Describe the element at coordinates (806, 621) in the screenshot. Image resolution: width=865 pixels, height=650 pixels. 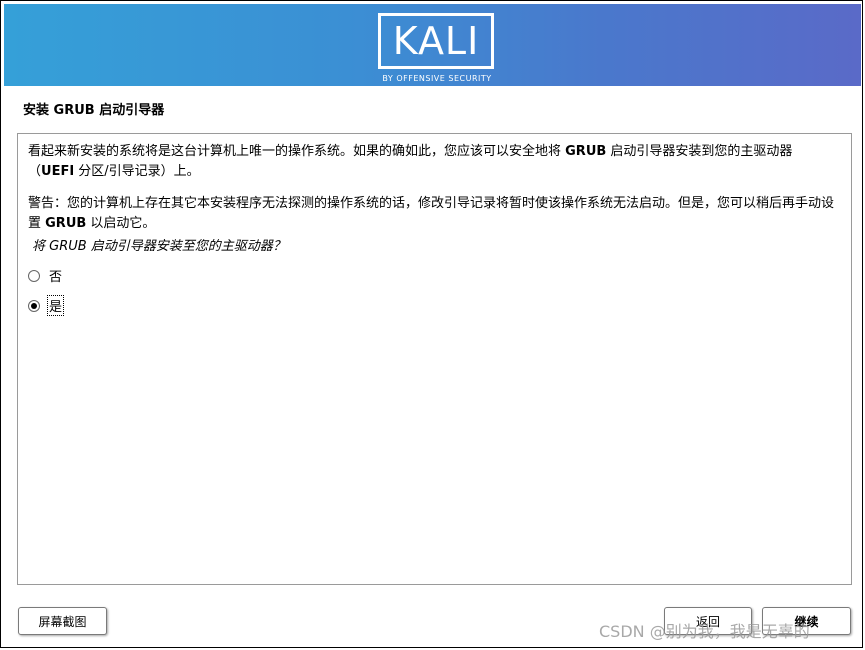
I see `continue-button: 继续` at that location.